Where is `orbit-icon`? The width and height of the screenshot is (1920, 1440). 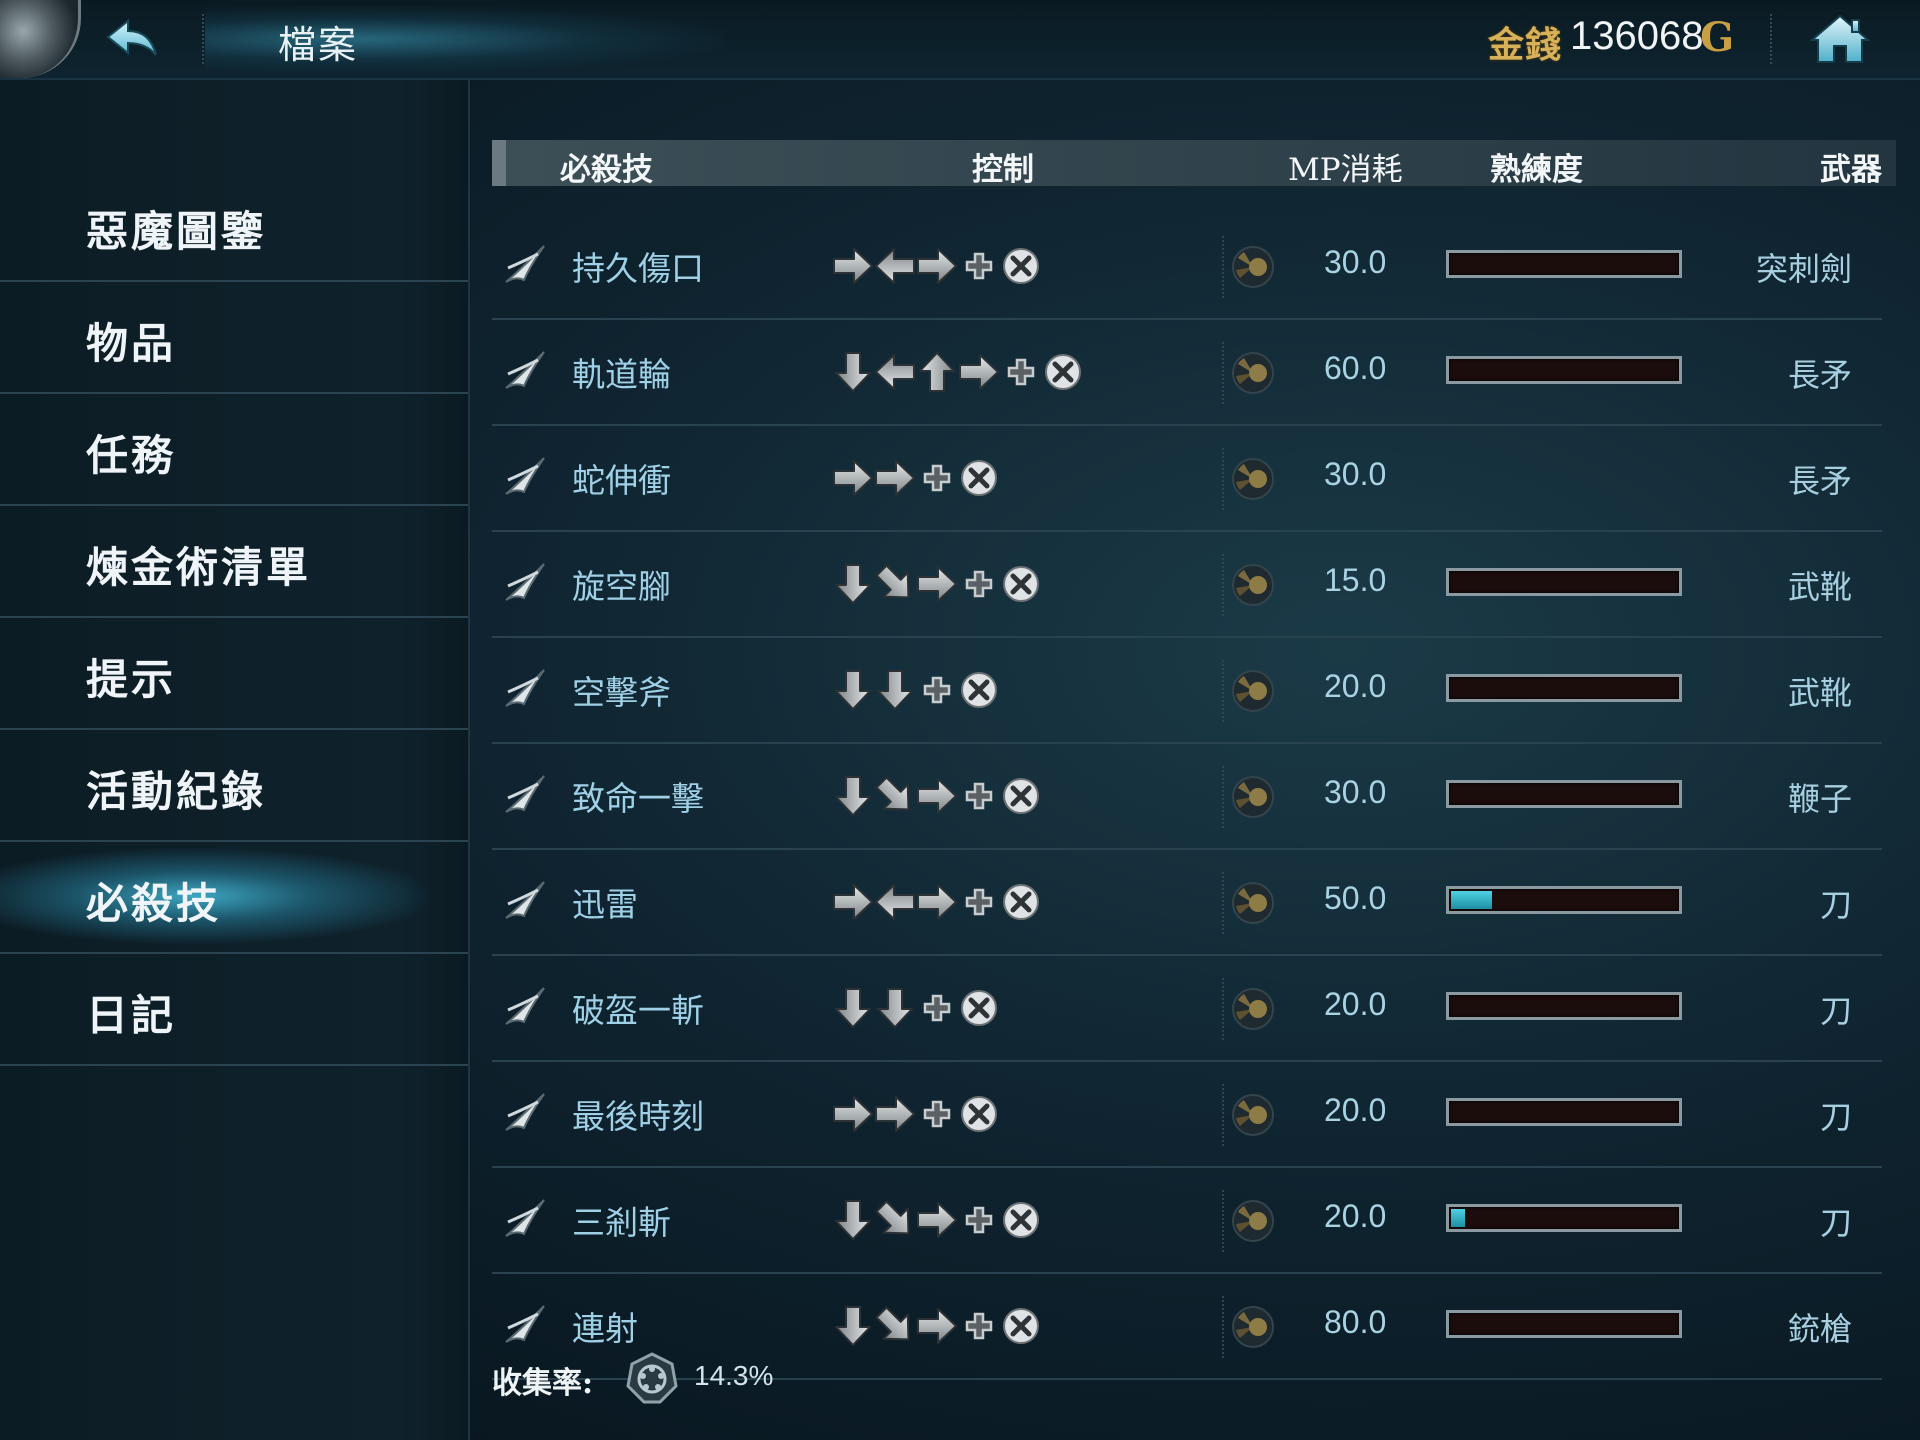
orbit-icon is located at coordinates (525, 371).